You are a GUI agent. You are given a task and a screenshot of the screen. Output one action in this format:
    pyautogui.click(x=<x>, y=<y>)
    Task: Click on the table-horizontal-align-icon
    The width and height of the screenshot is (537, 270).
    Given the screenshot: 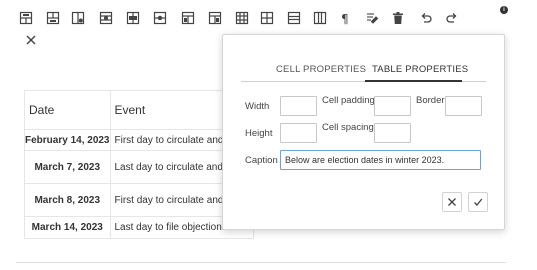 What is the action you would take?
    pyautogui.click(x=294, y=18)
    